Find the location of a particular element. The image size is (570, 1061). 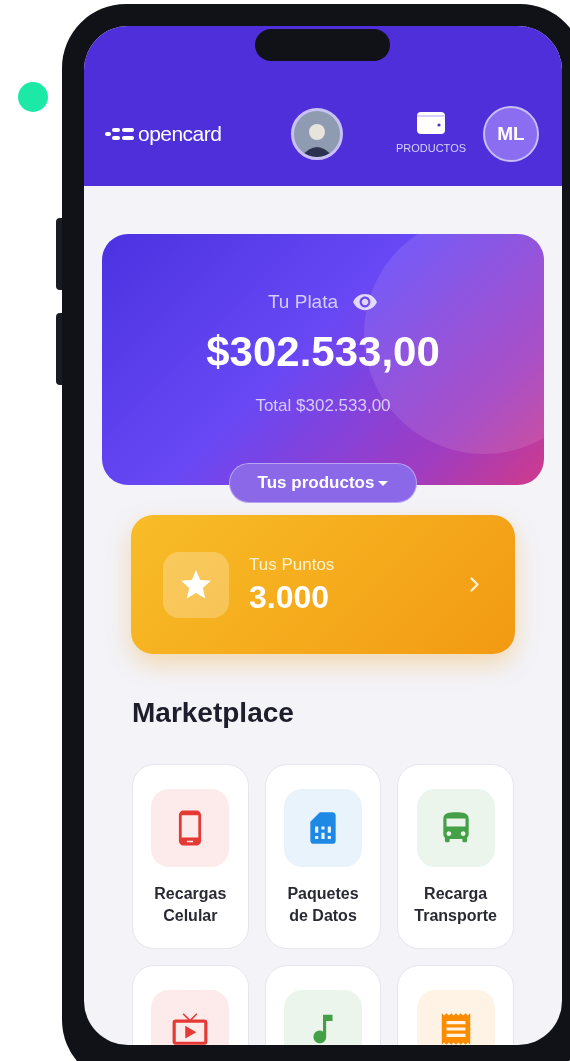

wallet-icon is located at coordinates (431, 122).